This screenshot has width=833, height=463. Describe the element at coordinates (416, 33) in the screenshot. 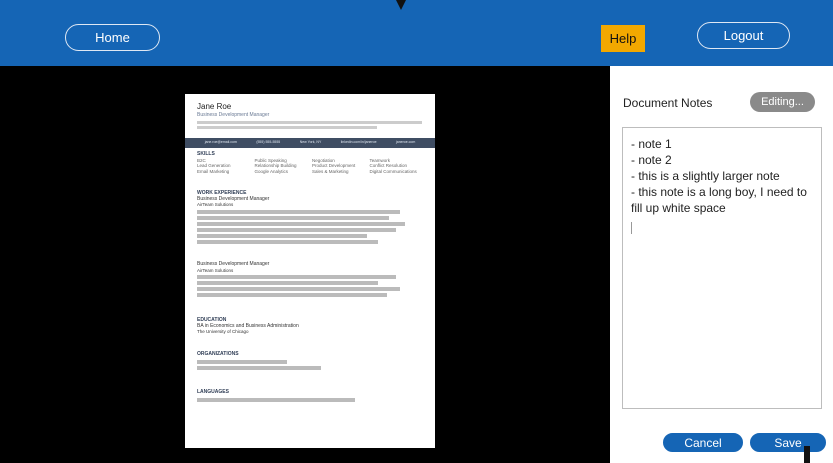

I see `top-navigation-bar: Home Help Logout` at that location.